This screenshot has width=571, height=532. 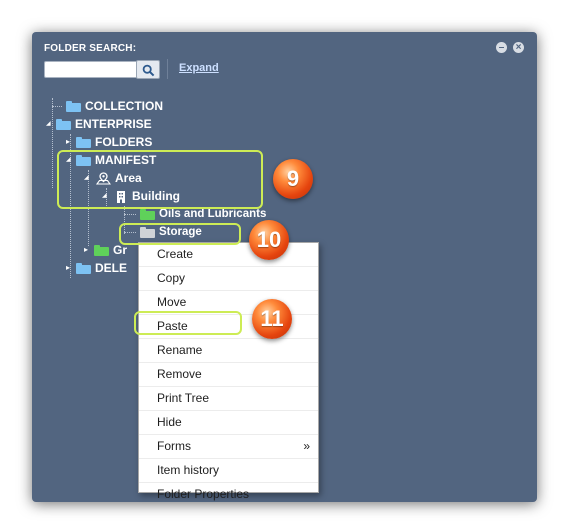 I want to click on menu-item-hide: Hide, so click(x=228, y=423).